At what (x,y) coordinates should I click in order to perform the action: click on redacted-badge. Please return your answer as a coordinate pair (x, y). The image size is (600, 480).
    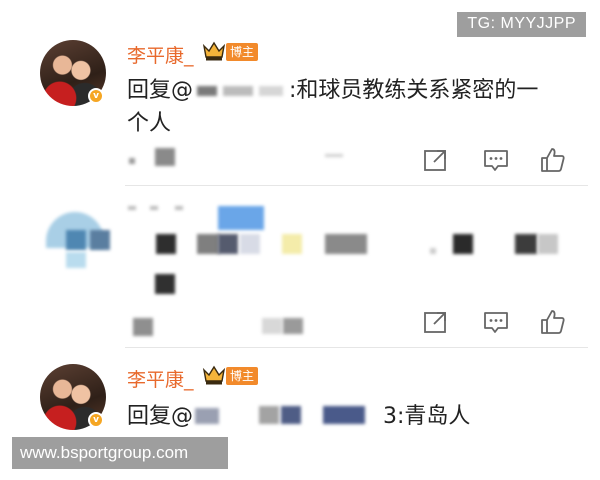
    Looking at the image, I should click on (241, 218).